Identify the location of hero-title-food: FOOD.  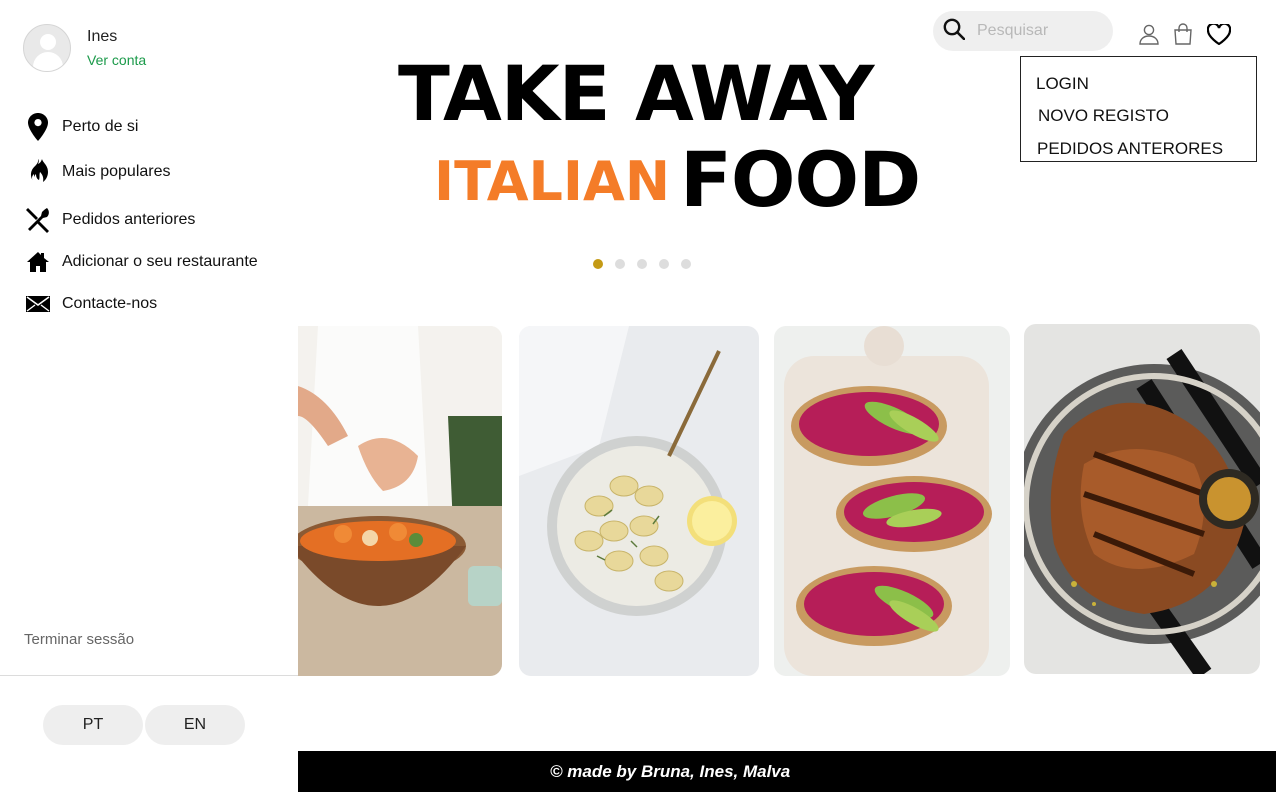
(800, 179).